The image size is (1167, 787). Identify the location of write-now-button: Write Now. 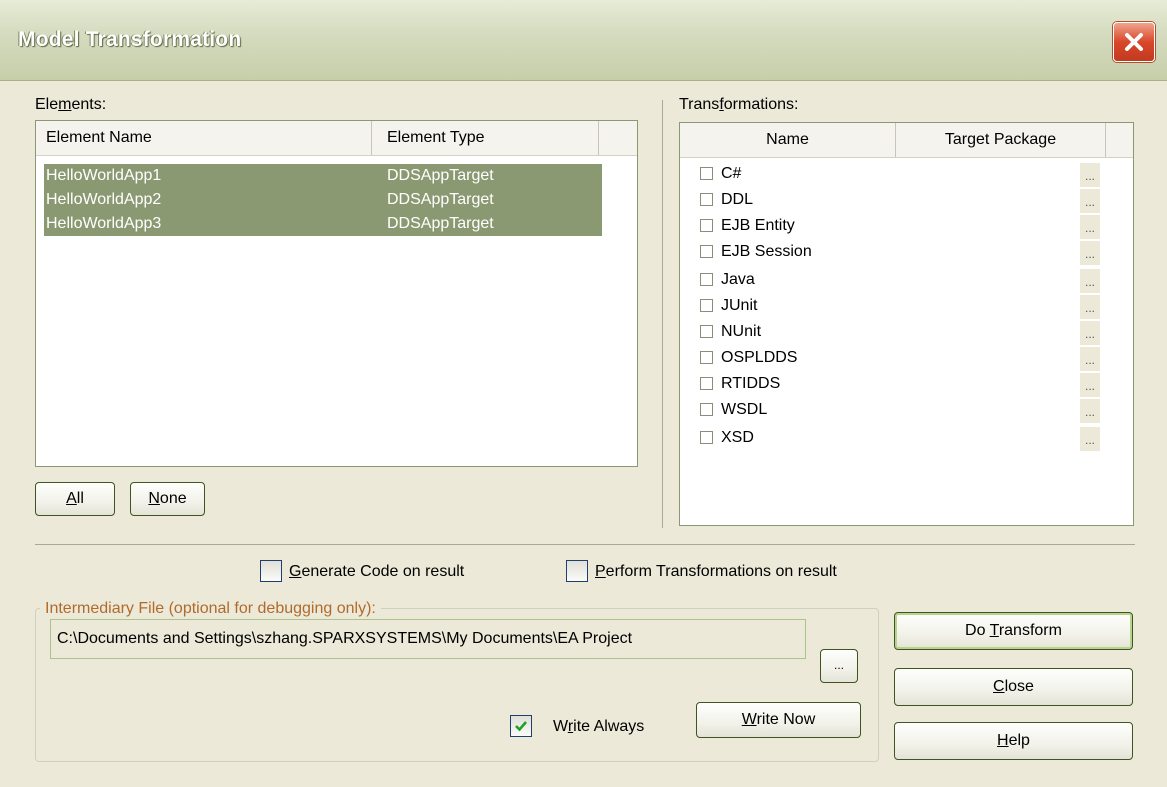
(778, 720).